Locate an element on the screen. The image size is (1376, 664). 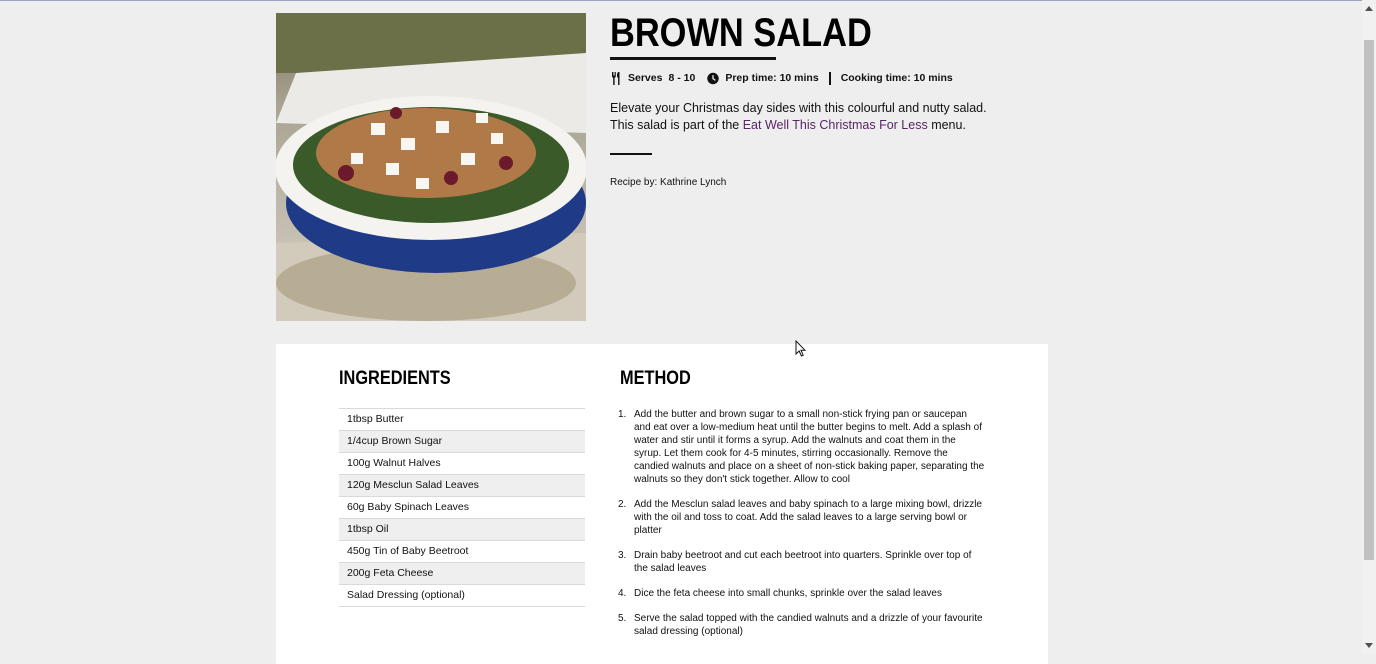
intro-text-end: menu. is located at coordinates (946, 125).